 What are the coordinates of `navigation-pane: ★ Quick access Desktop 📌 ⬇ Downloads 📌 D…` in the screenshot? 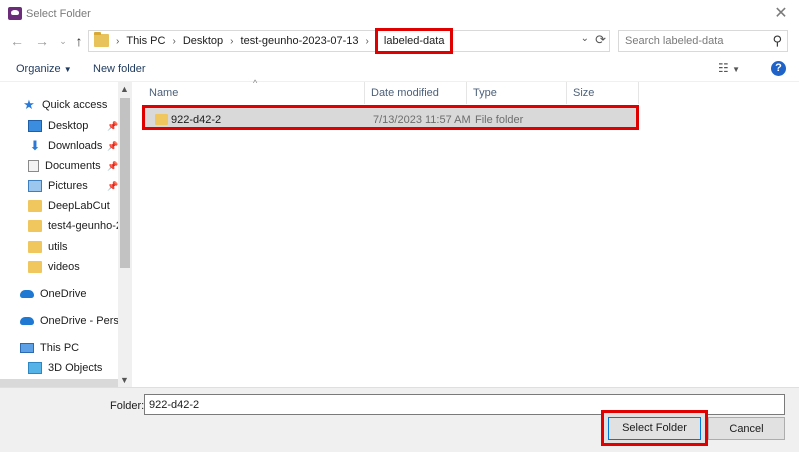 It's located at (66, 234).